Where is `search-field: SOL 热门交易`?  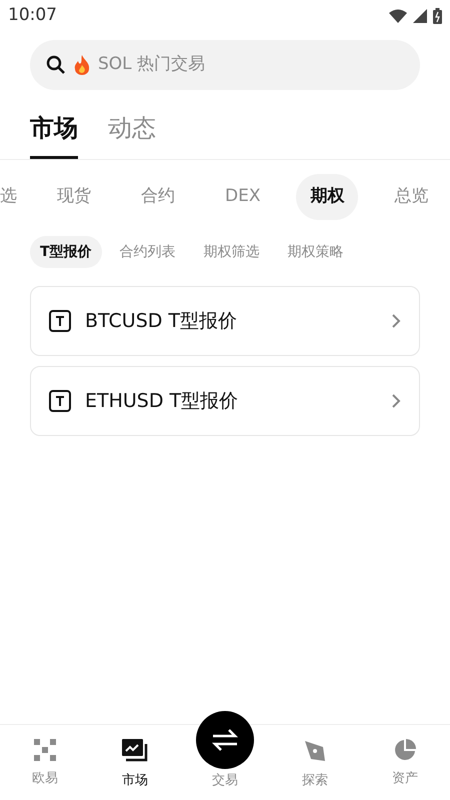 search-field: SOL 热门交易 is located at coordinates (225, 65).